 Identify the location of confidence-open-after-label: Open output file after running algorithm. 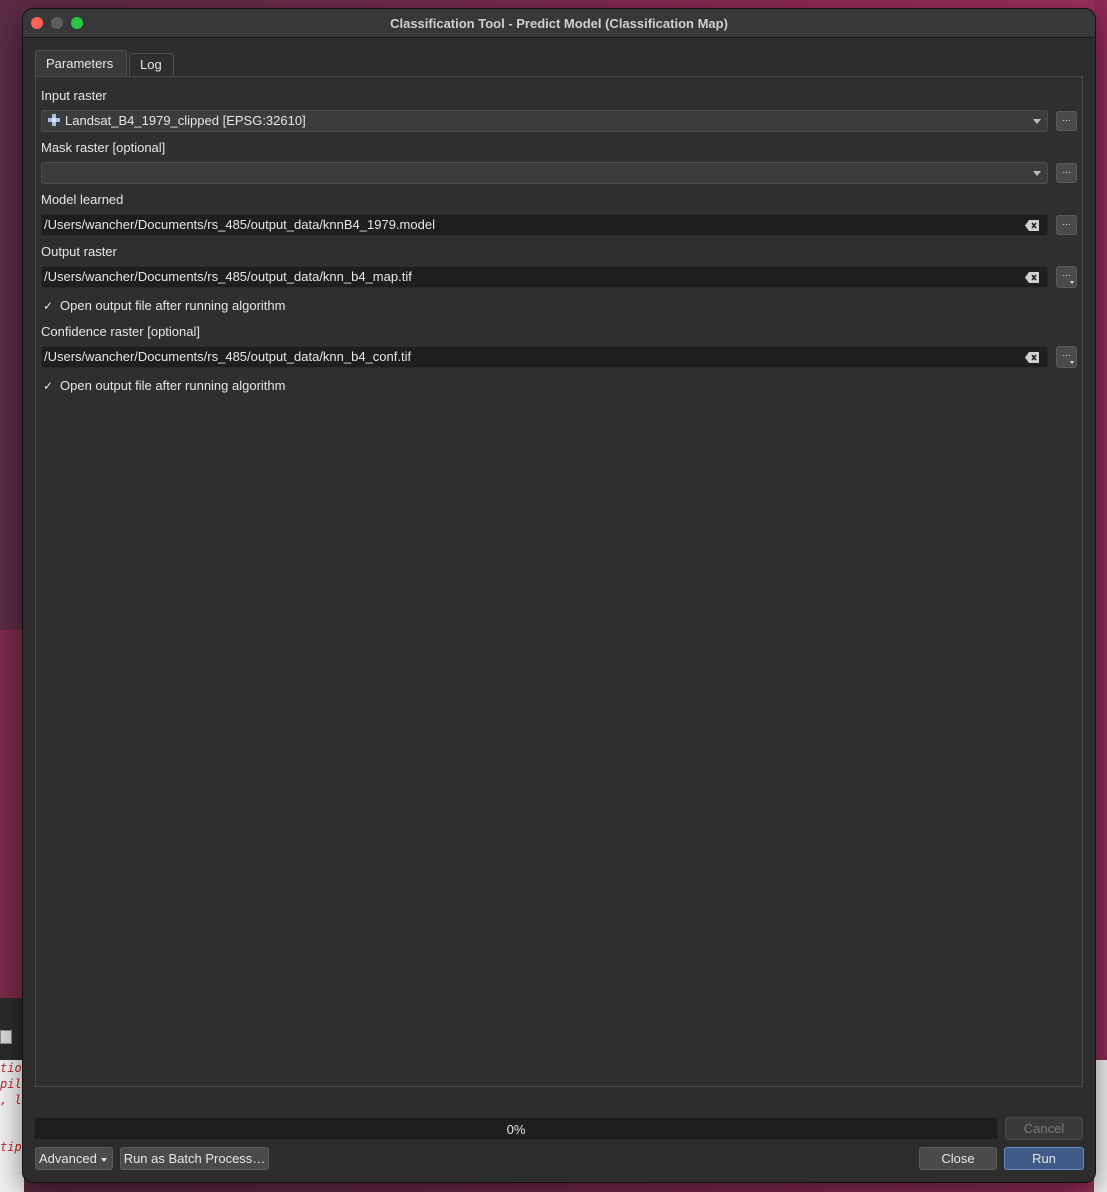
(173, 385).